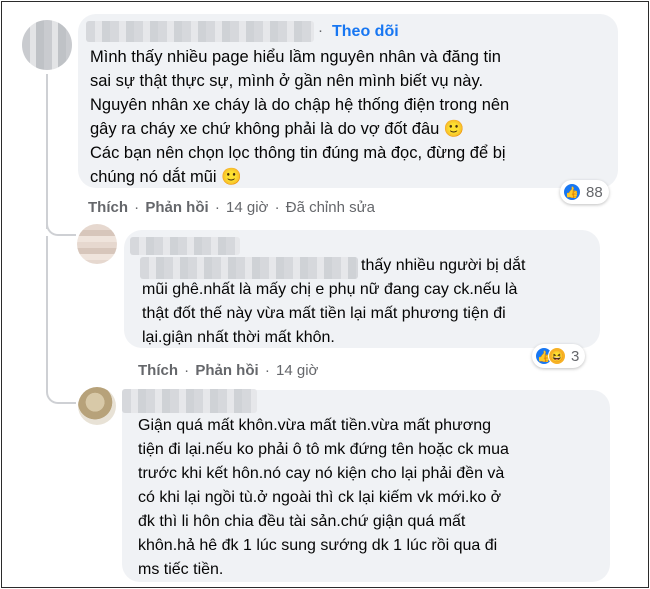 Image resolution: width=650 pixels, height=589 pixels. What do you see at coordinates (330, 207) in the screenshot?
I see `edited-label: Đã chỉnh sửa` at bounding box center [330, 207].